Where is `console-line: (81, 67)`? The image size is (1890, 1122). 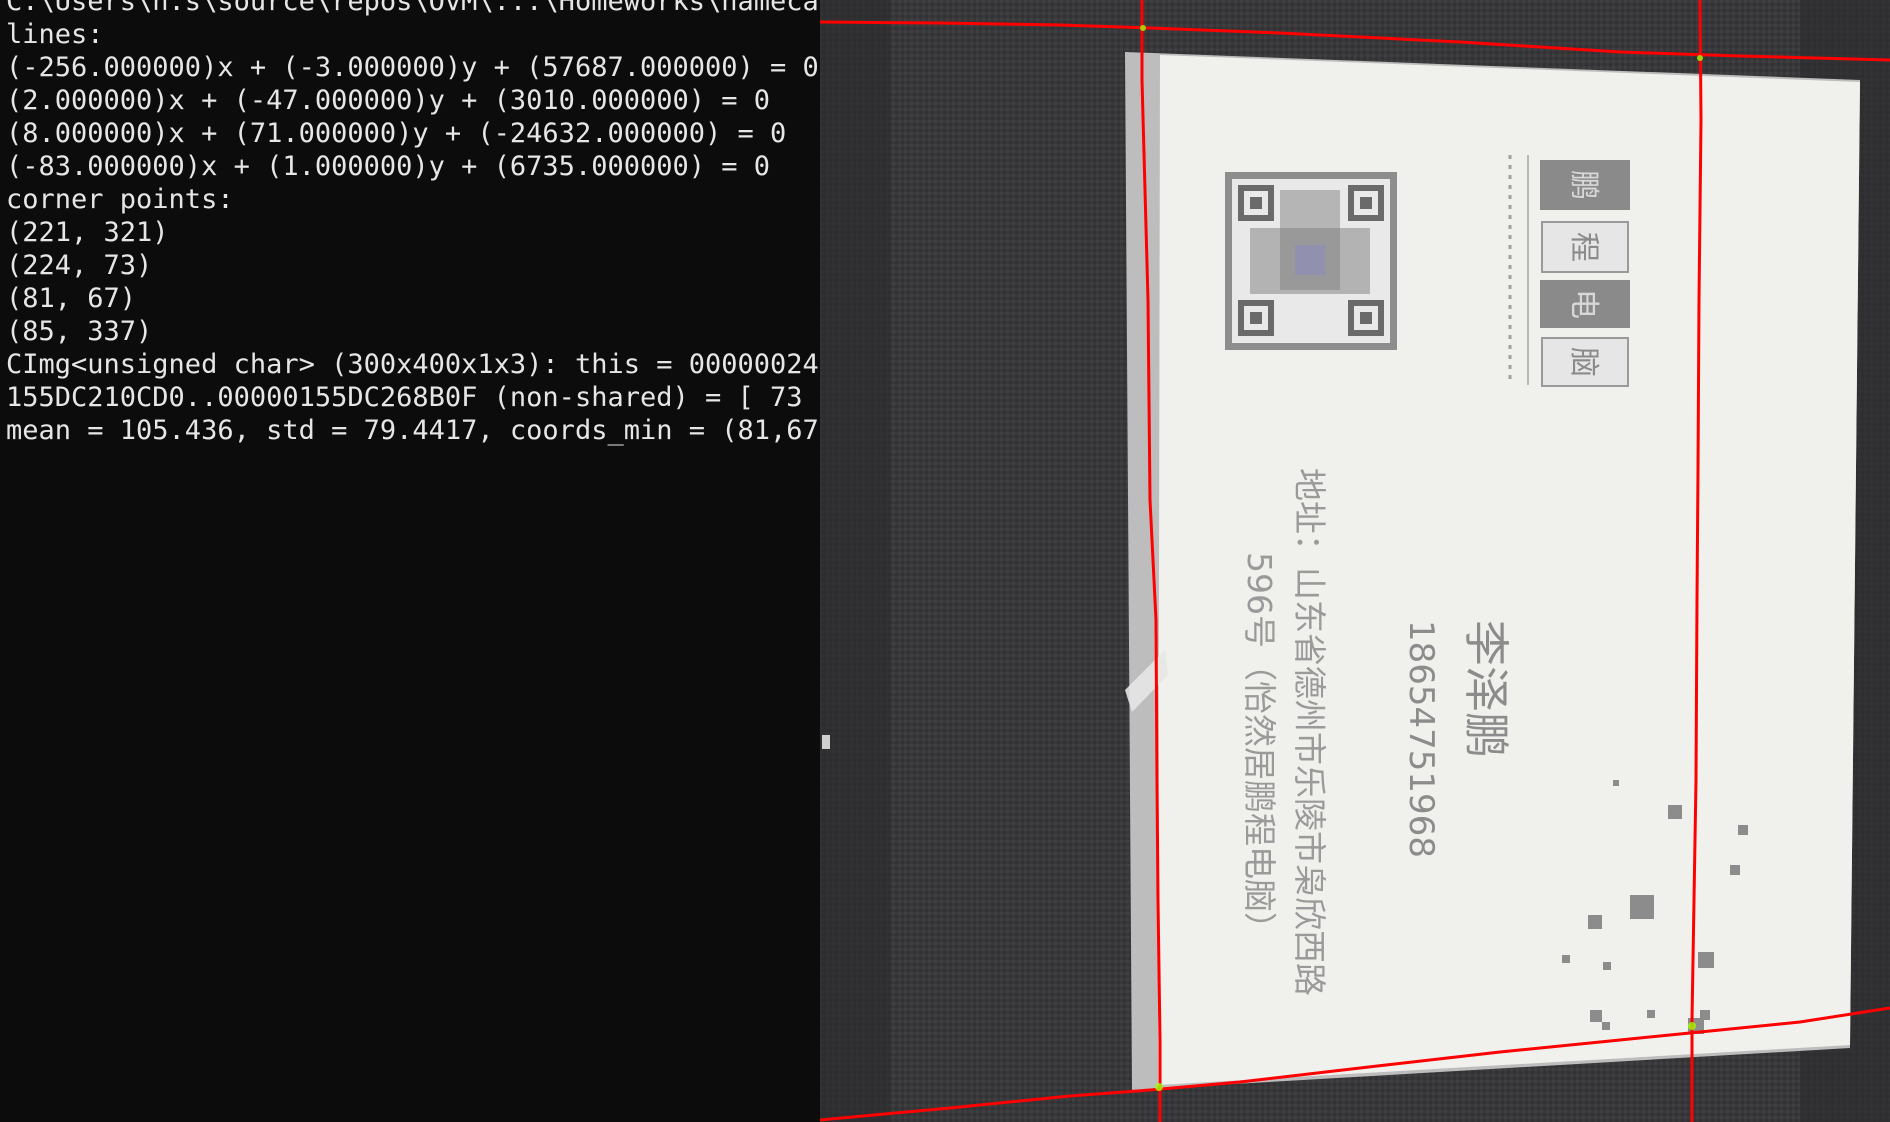 console-line: (81, 67) is located at coordinates (71, 298).